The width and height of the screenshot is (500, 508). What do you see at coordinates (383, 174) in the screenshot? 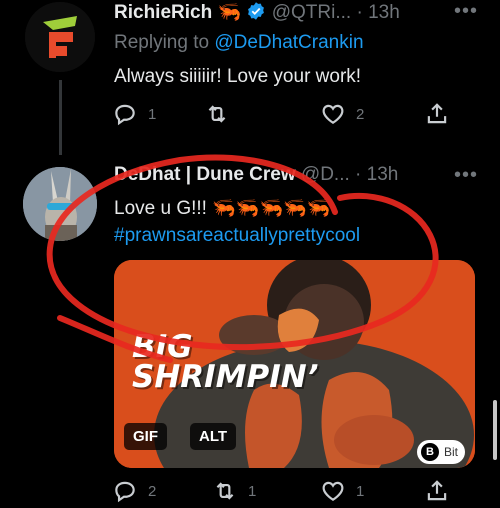
I see `tweet2-timestamp: 13h` at bounding box center [383, 174].